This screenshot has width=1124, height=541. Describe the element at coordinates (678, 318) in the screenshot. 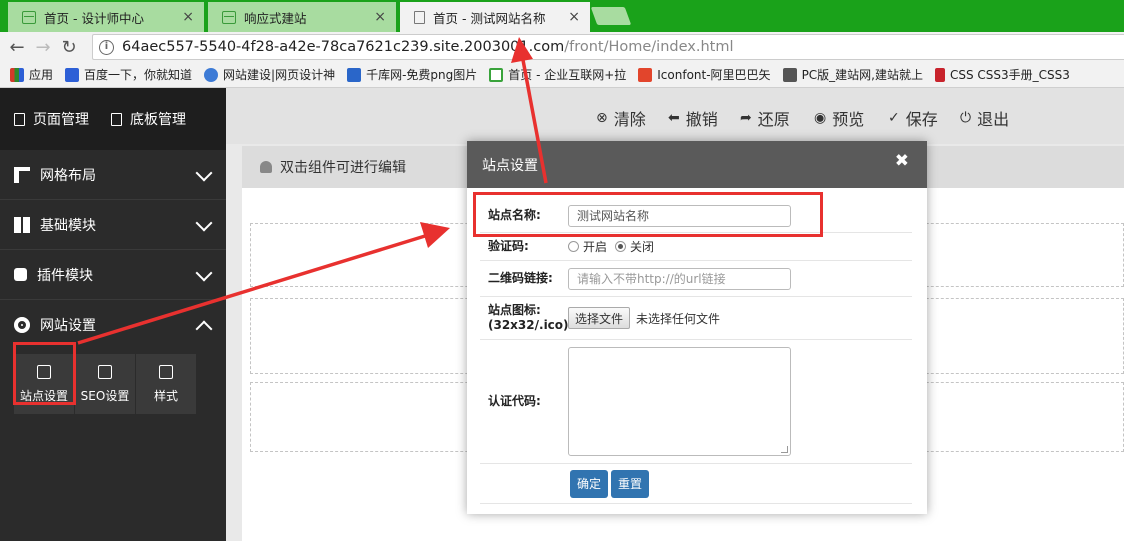

I see `file-status-text: 未选择任何文件` at that location.